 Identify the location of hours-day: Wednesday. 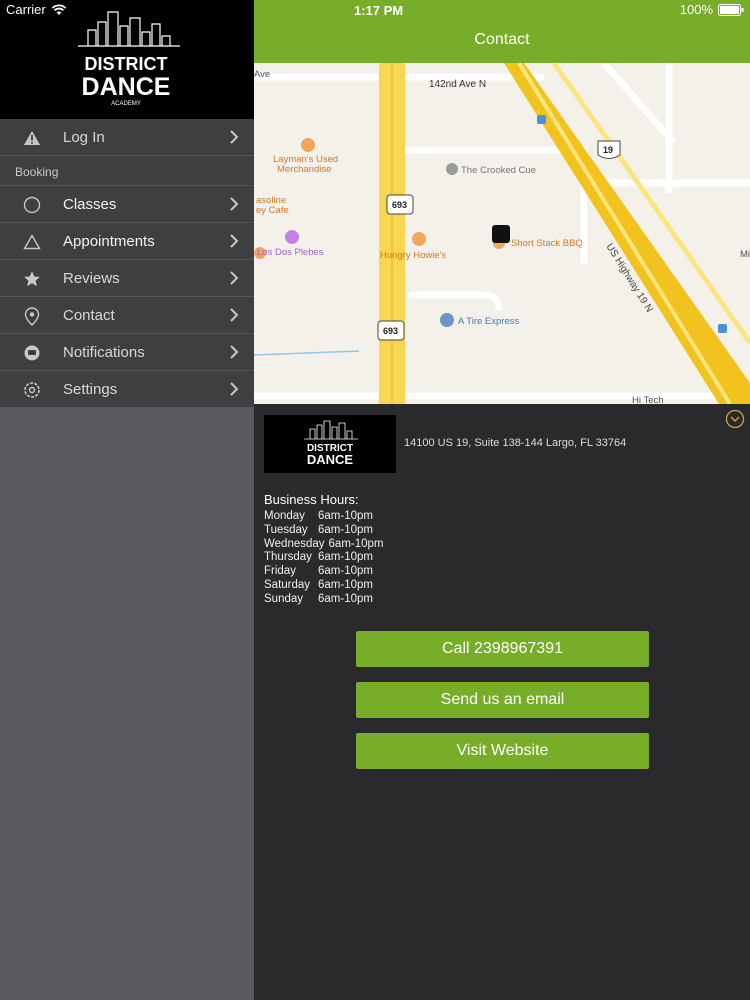
(294, 543).